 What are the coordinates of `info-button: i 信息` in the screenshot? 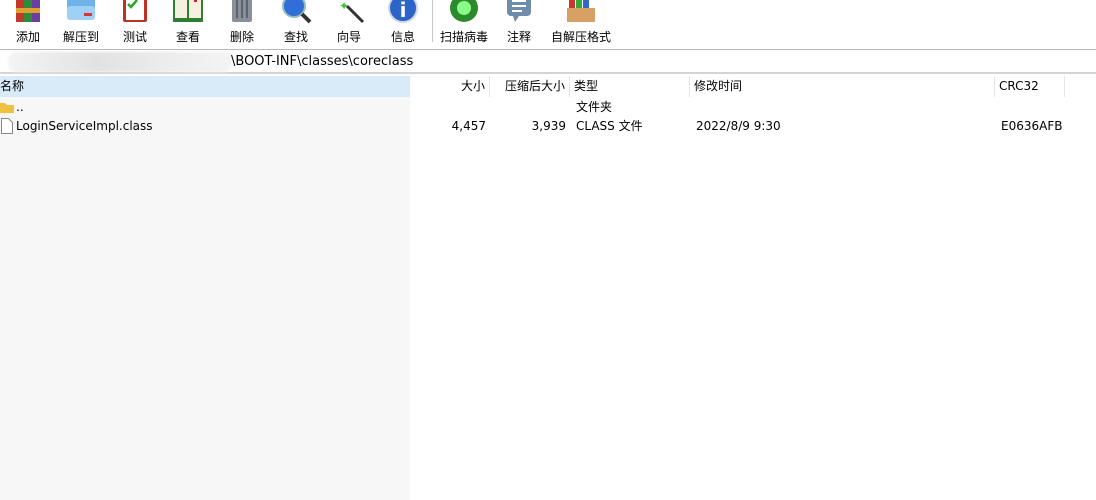 It's located at (403, 23).